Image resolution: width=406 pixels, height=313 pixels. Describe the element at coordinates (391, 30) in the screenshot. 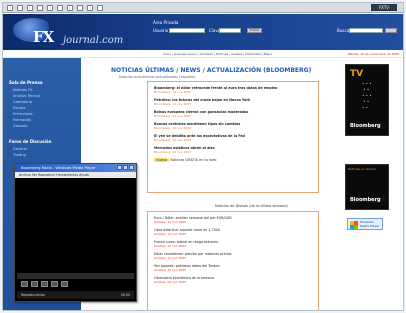

I see `search-go-button` at that location.